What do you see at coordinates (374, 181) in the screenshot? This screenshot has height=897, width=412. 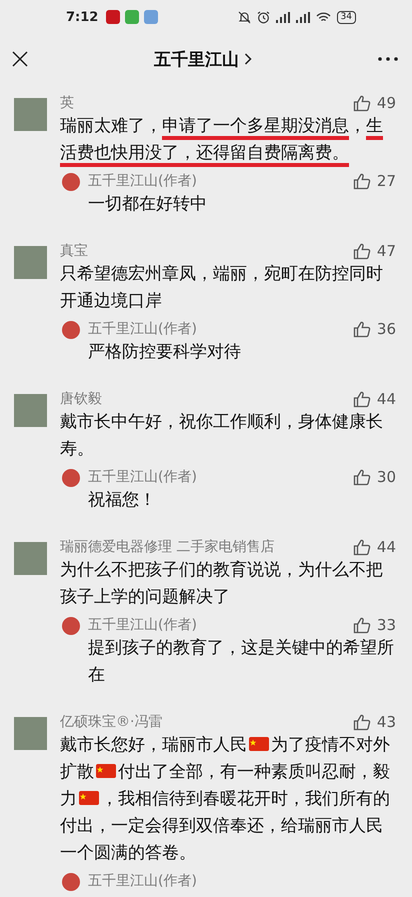 I see `like-button: 27` at bounding box center [374, 181].